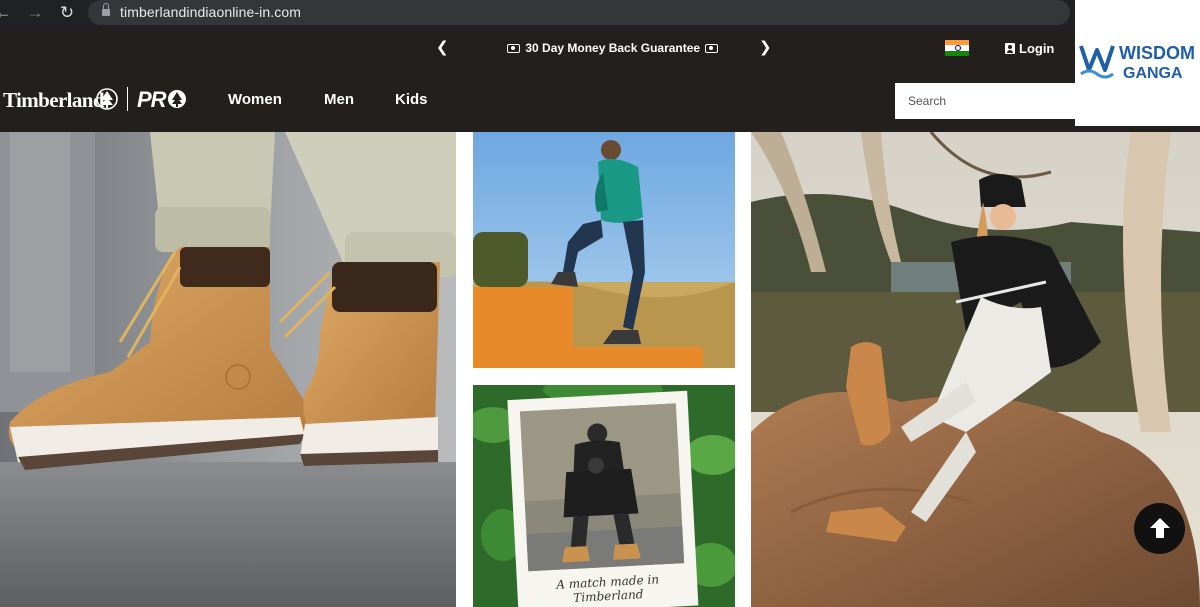 Image resolution: width=1200 pixels, height=607 pixels. I want to click on address-bar: timberlandindiaonline-in.com ☆, so click(616, 12).